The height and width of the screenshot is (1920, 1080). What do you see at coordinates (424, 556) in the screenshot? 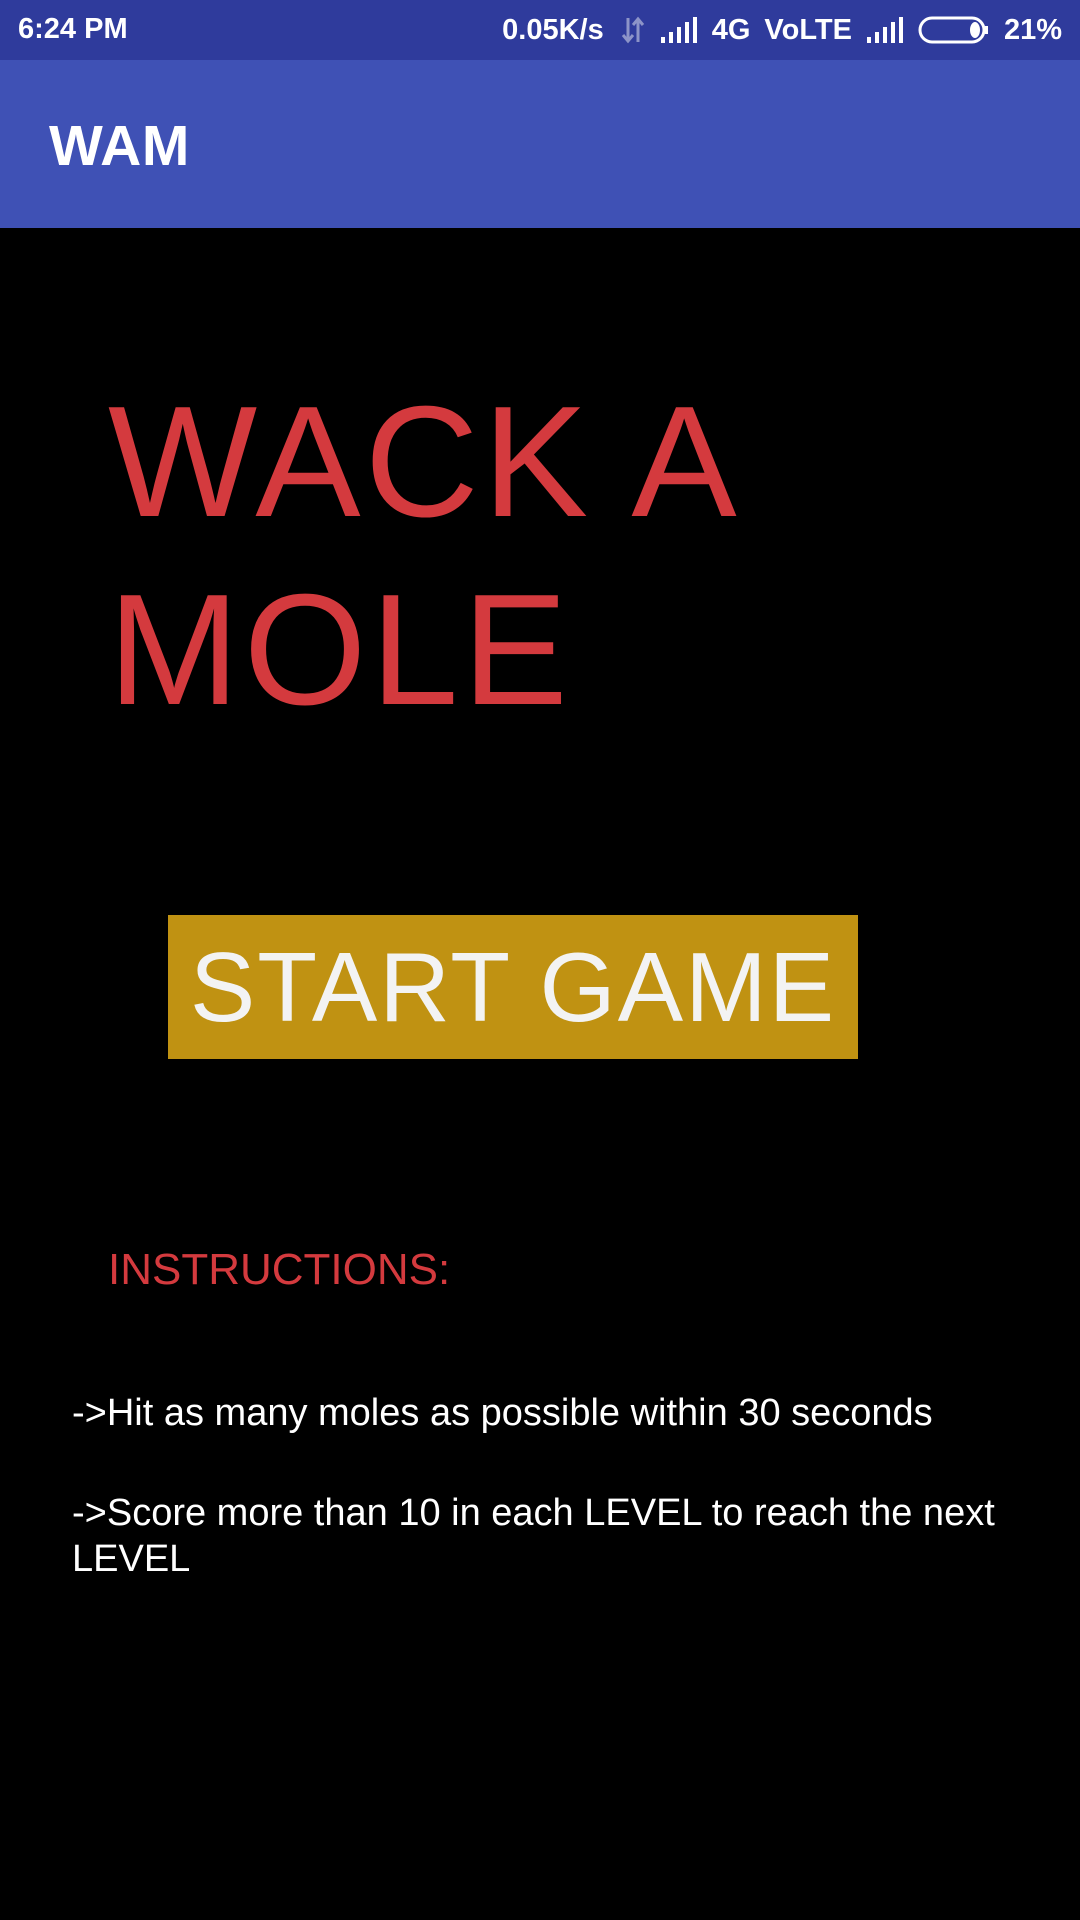
I see `game-title: WACK A MOLE` at bounding box center [424, 556].